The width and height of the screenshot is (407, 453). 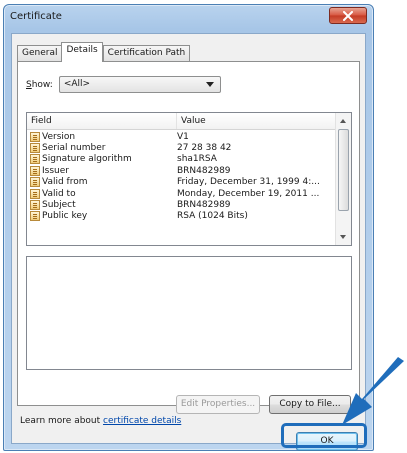 What do you see at coordinates (256, 121) in the screenshot?
I see `column-header-value: Value` at bounding box center [256, 121].